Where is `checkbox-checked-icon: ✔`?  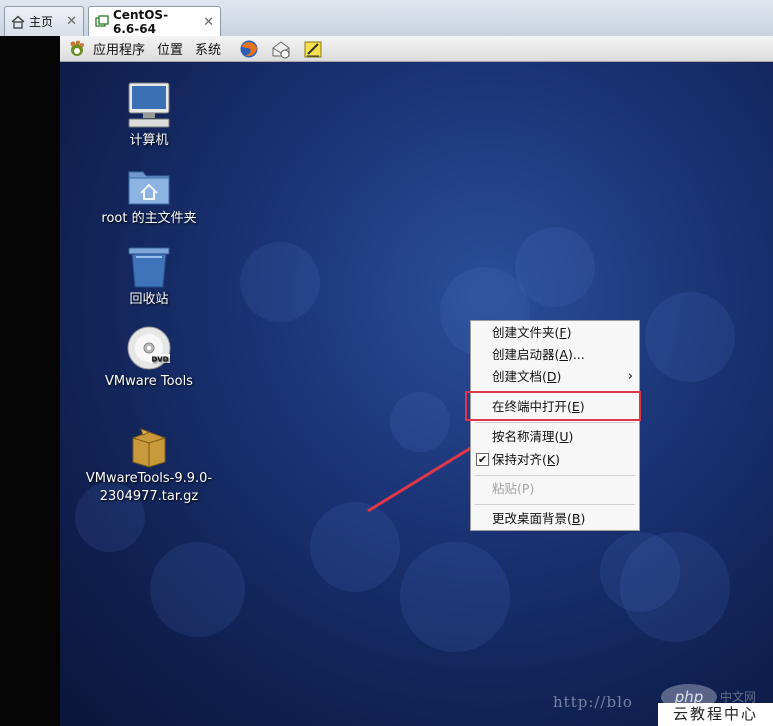
checkbox-checked-icon: ✔ is located at coordinates (482, 459).